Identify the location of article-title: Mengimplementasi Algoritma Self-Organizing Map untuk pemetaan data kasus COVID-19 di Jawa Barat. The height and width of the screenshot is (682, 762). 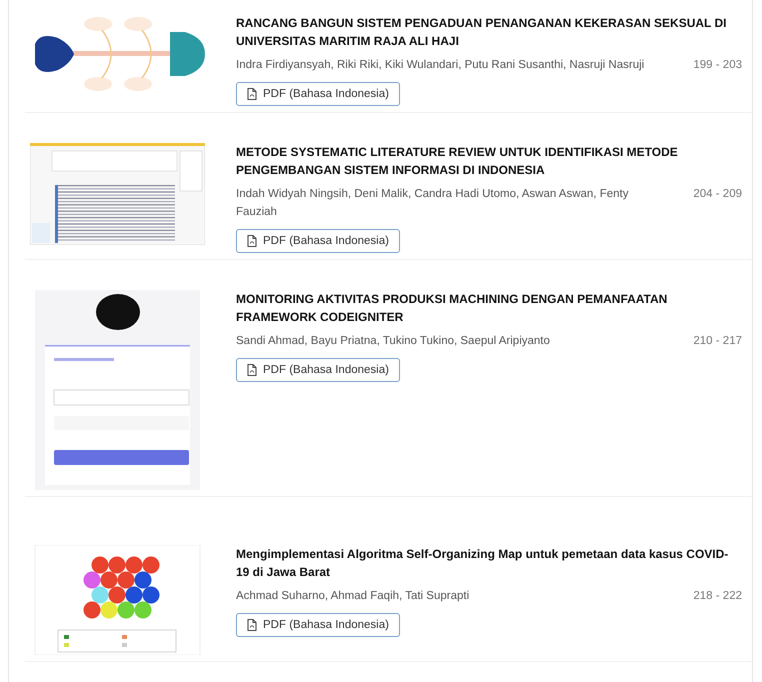
(486, 563).